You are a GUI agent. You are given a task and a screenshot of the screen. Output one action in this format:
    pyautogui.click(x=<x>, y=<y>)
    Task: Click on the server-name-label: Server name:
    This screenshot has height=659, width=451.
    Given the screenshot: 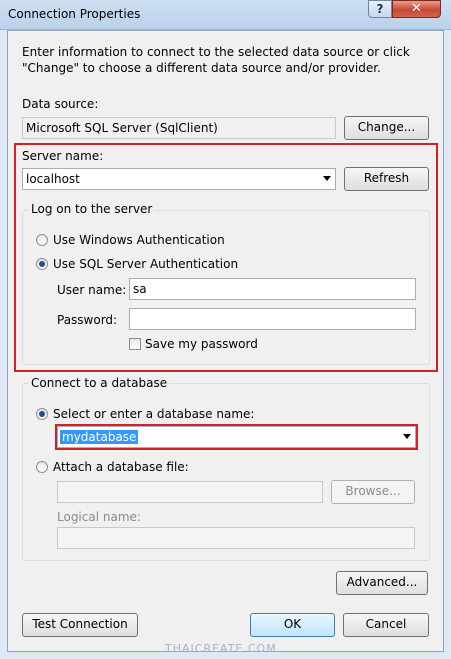 What is the action you would take?
    pyautogui.click(x=63, y=156)
    